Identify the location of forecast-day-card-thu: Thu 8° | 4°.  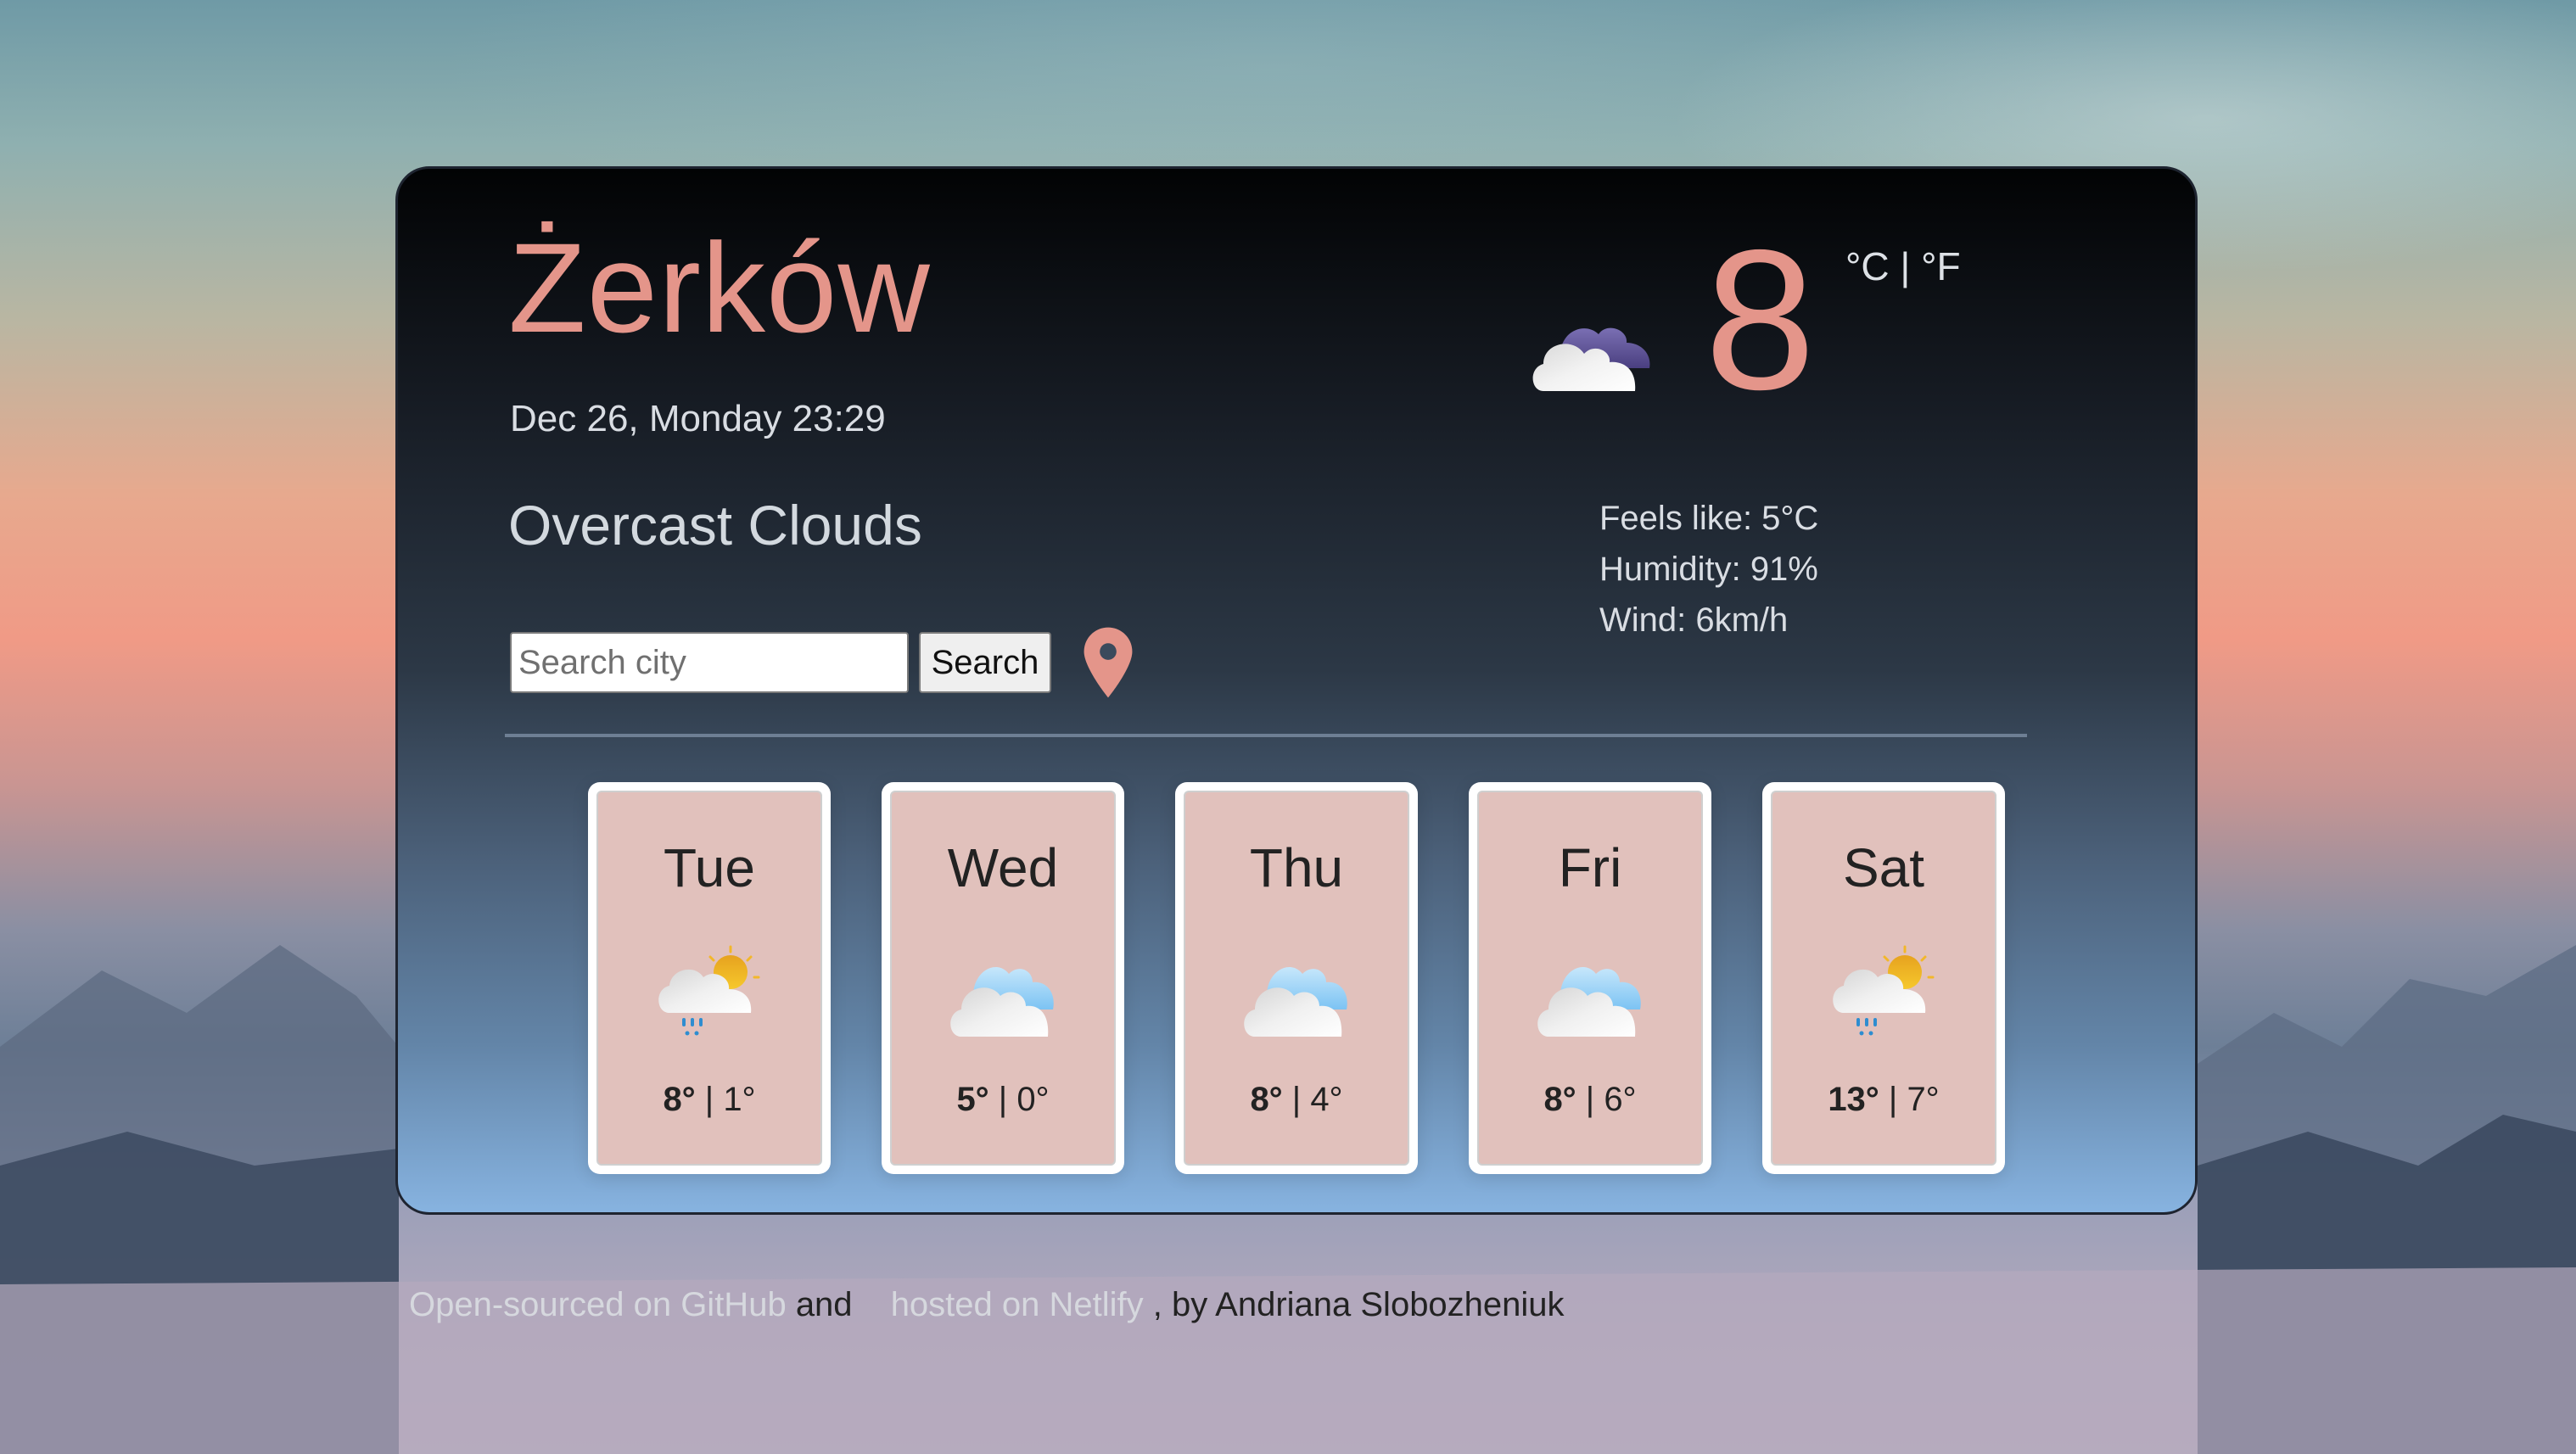
(1296, 978).